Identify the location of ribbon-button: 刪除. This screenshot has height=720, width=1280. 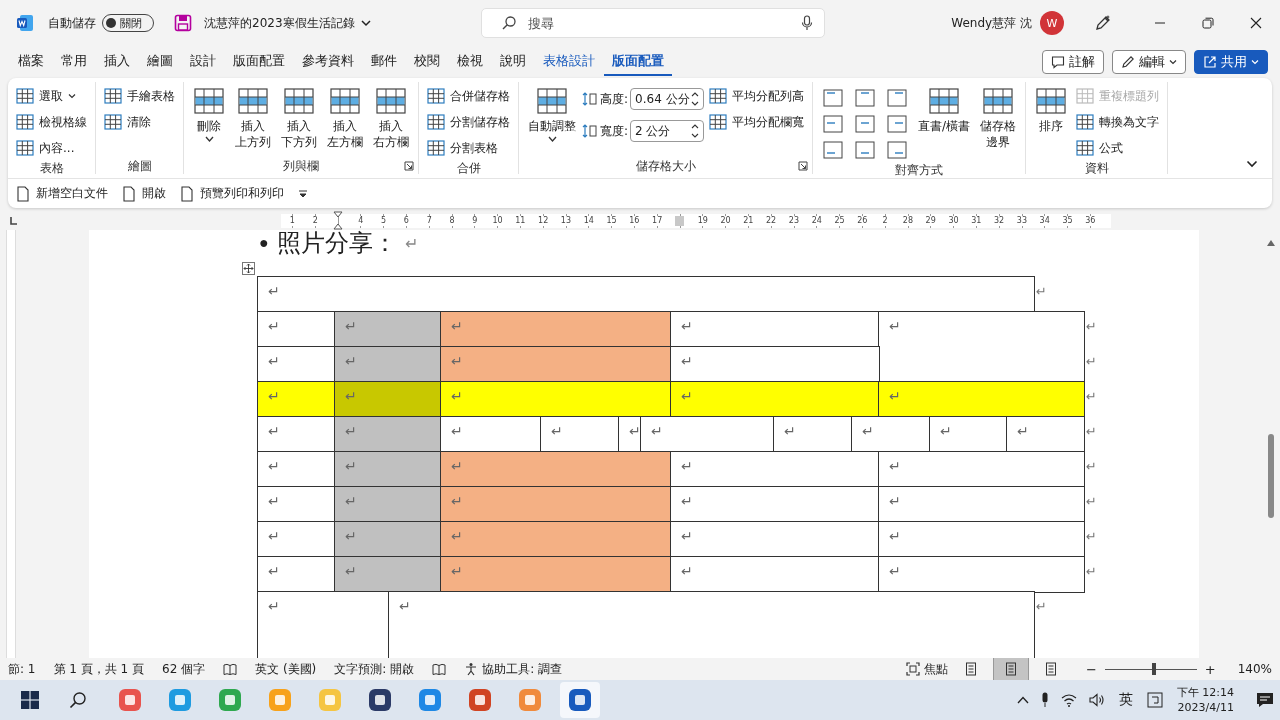
(209, 114).